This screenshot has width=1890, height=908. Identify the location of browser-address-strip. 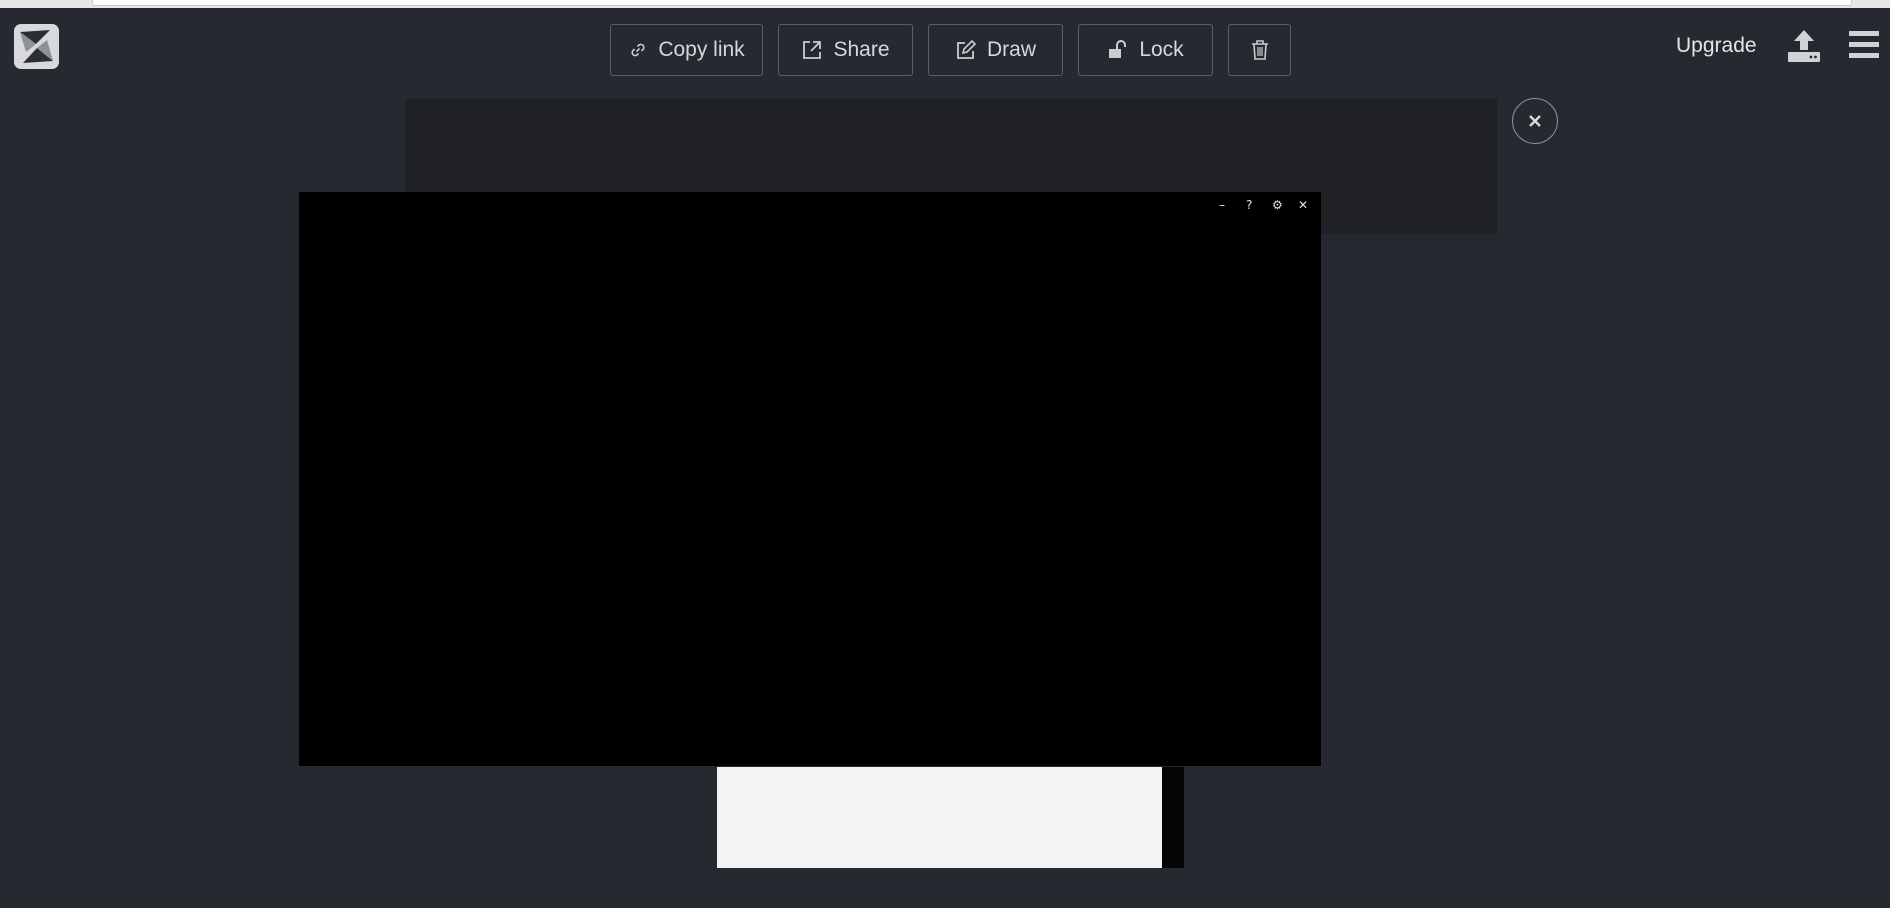
(945, 4).